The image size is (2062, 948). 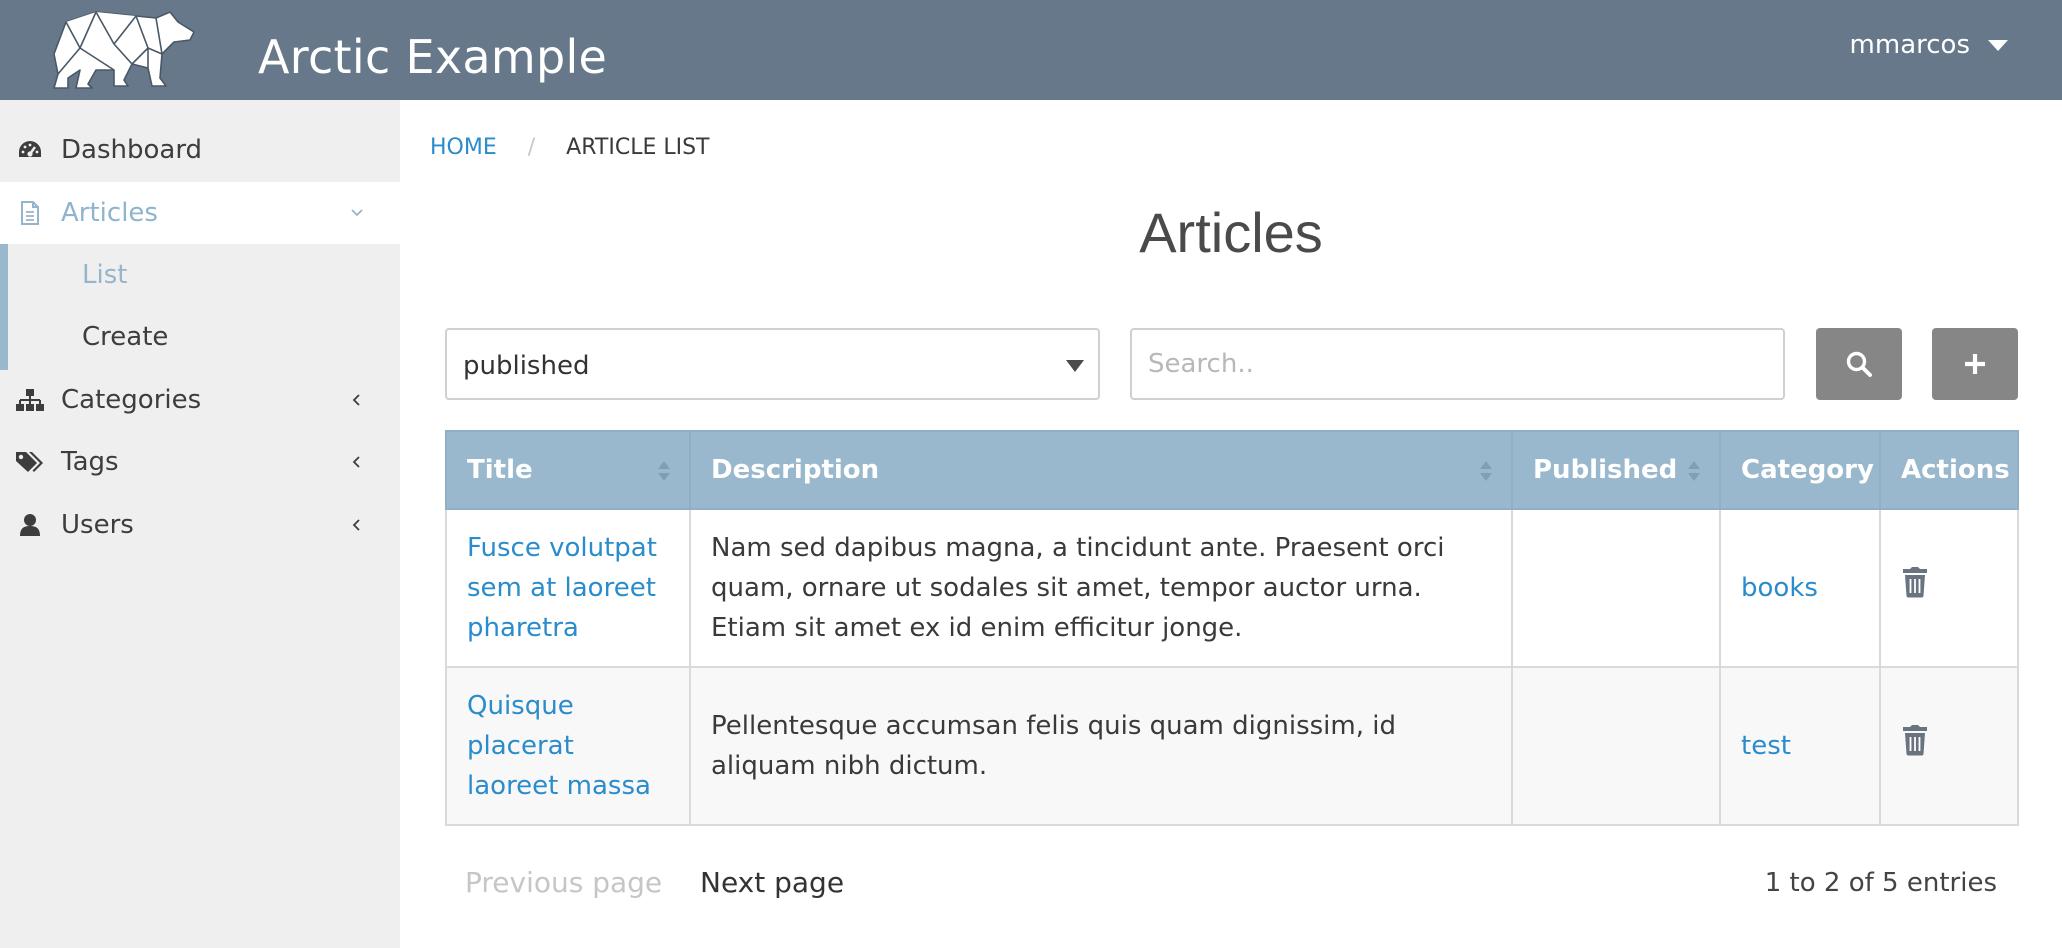 What do you see at coordinates (1909, 45) in the screenshot?
I see `user-name: mmarcos` at bounding box center [1909, 45].